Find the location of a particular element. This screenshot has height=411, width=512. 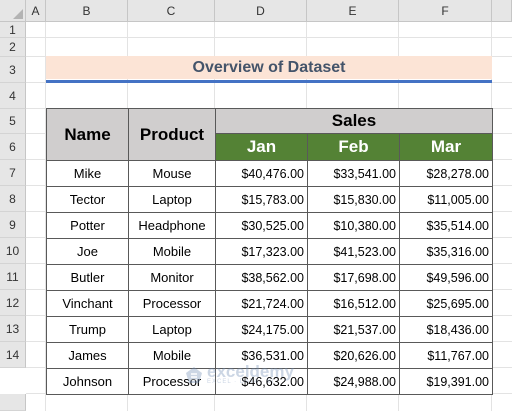

sales-cell-: $25,695.00 is located at coordinates (446, 303).